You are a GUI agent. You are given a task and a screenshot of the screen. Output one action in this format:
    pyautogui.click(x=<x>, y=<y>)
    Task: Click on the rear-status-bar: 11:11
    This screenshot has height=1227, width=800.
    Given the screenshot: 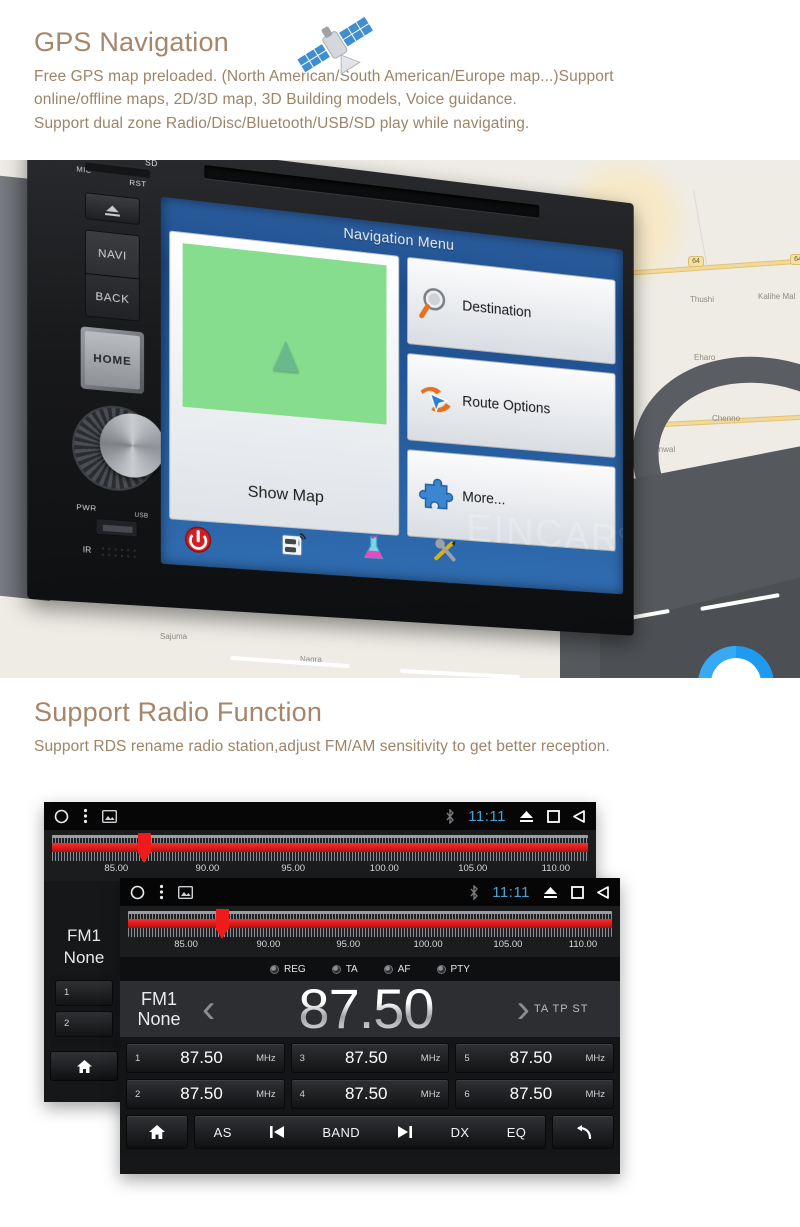 What is the action you would take?
    pyautogui.click(x=320, y=816)
    